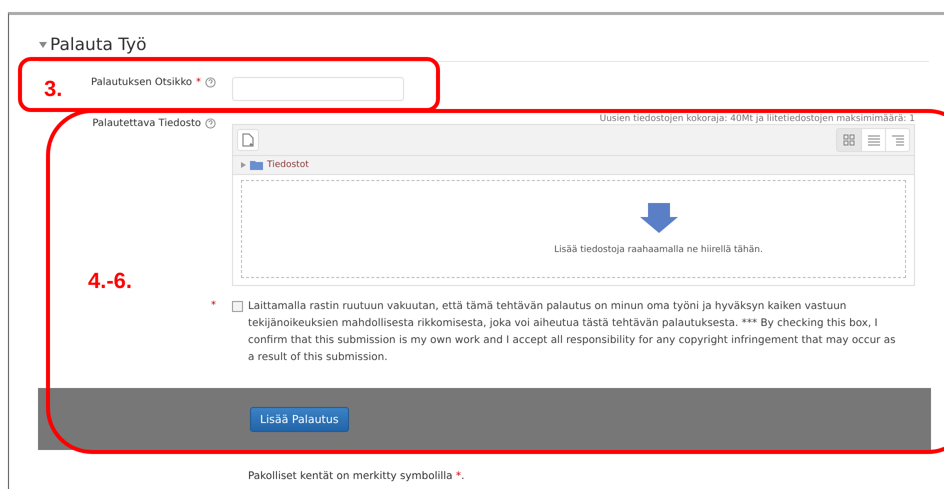 Image resolution: width=944 pixels, height=489 pixels. I want to click on folder-link: Tiedostot, so click(288, 165).